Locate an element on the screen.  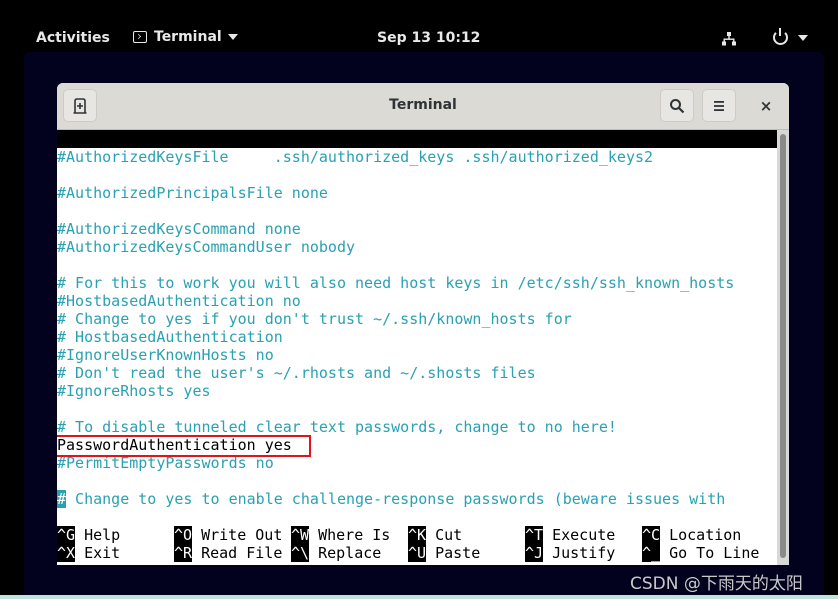
nano-filename: sshd_config is located at coordinates (440, 175).